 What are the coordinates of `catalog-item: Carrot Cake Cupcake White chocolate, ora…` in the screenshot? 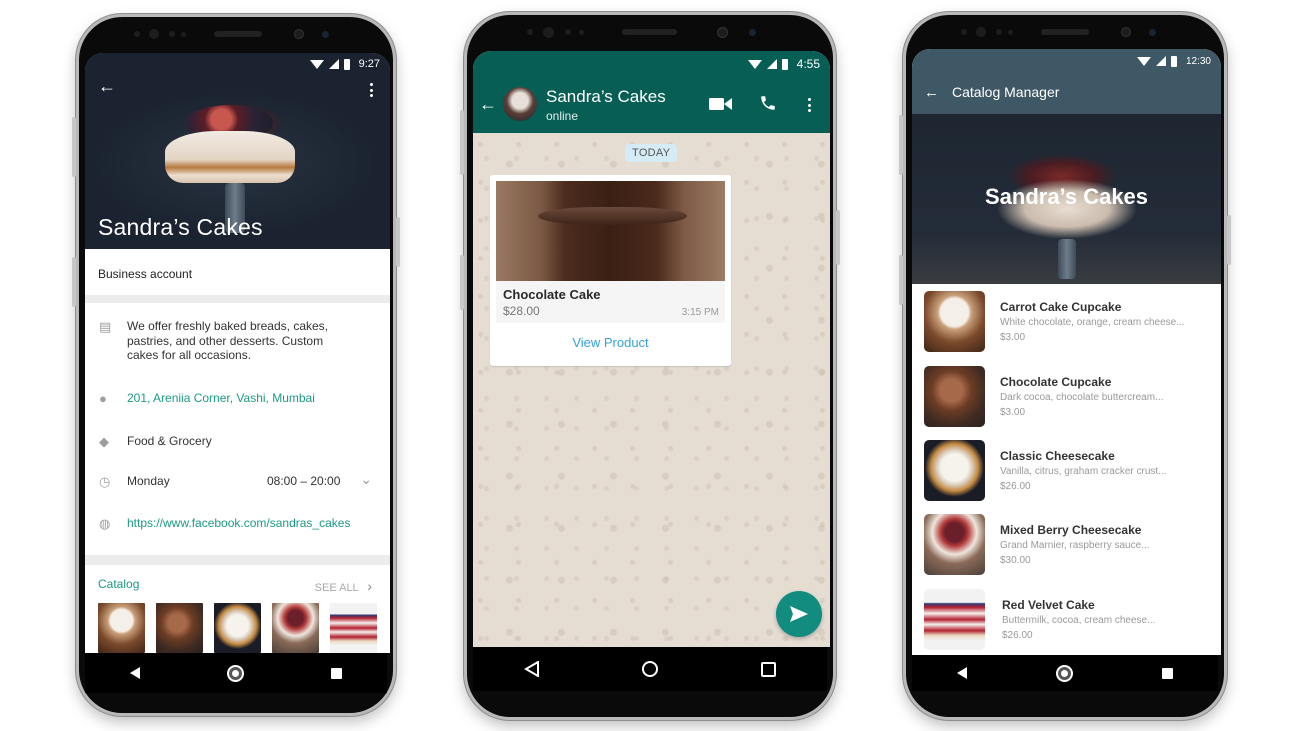 It's located at (1066, 321).